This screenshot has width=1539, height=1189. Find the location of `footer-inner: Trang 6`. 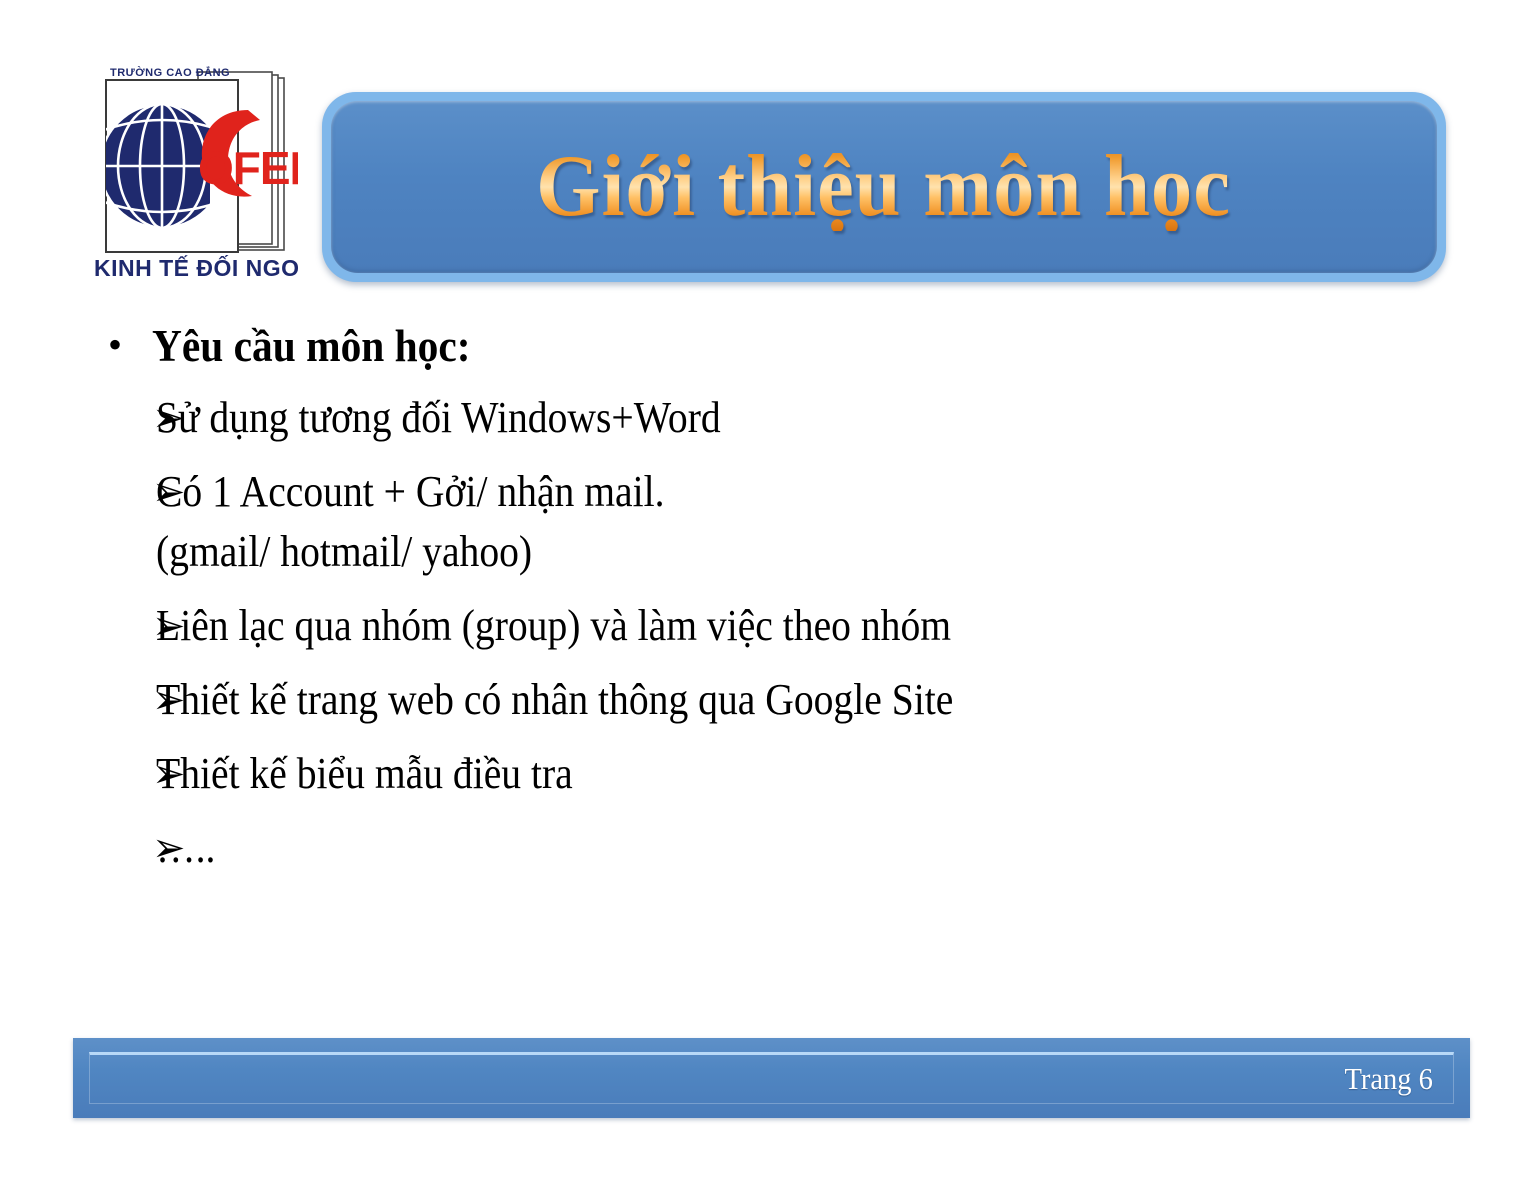

footer-inner: Trang 6 is located at coordinates (771, 1078).